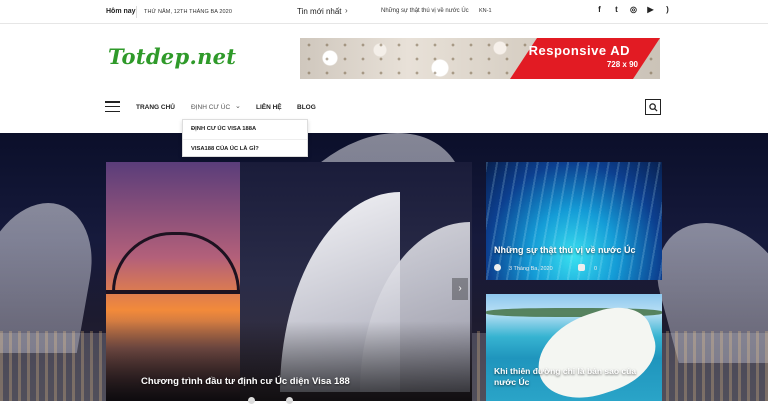 This screenshot has height=404, width=768. Describe the element at coordinates (616, 9) in the screenshot. I see `twitter-icon: t` at that location.